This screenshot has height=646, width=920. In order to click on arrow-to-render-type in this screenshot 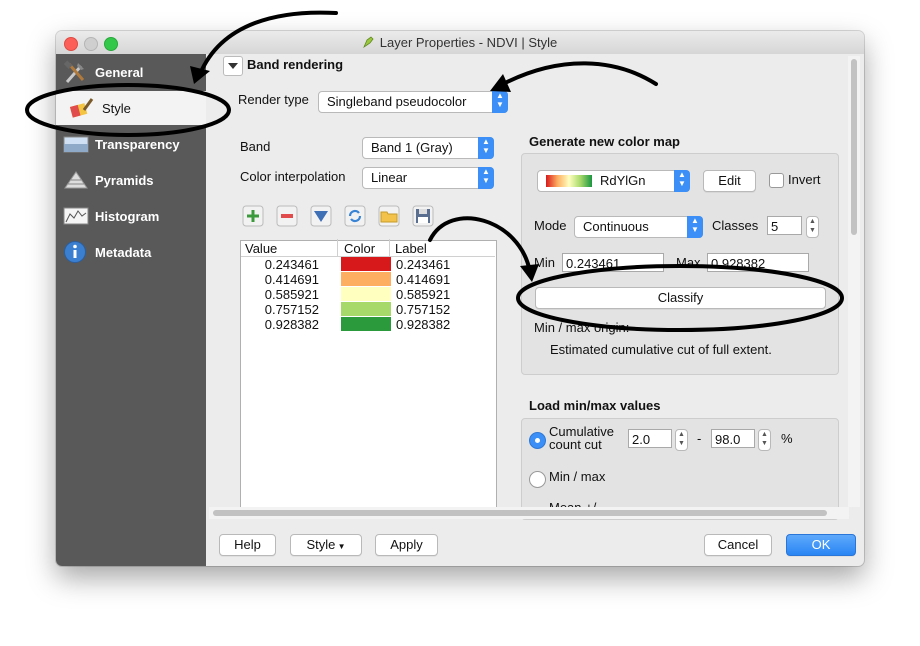, I will do `click(579, 73)`.